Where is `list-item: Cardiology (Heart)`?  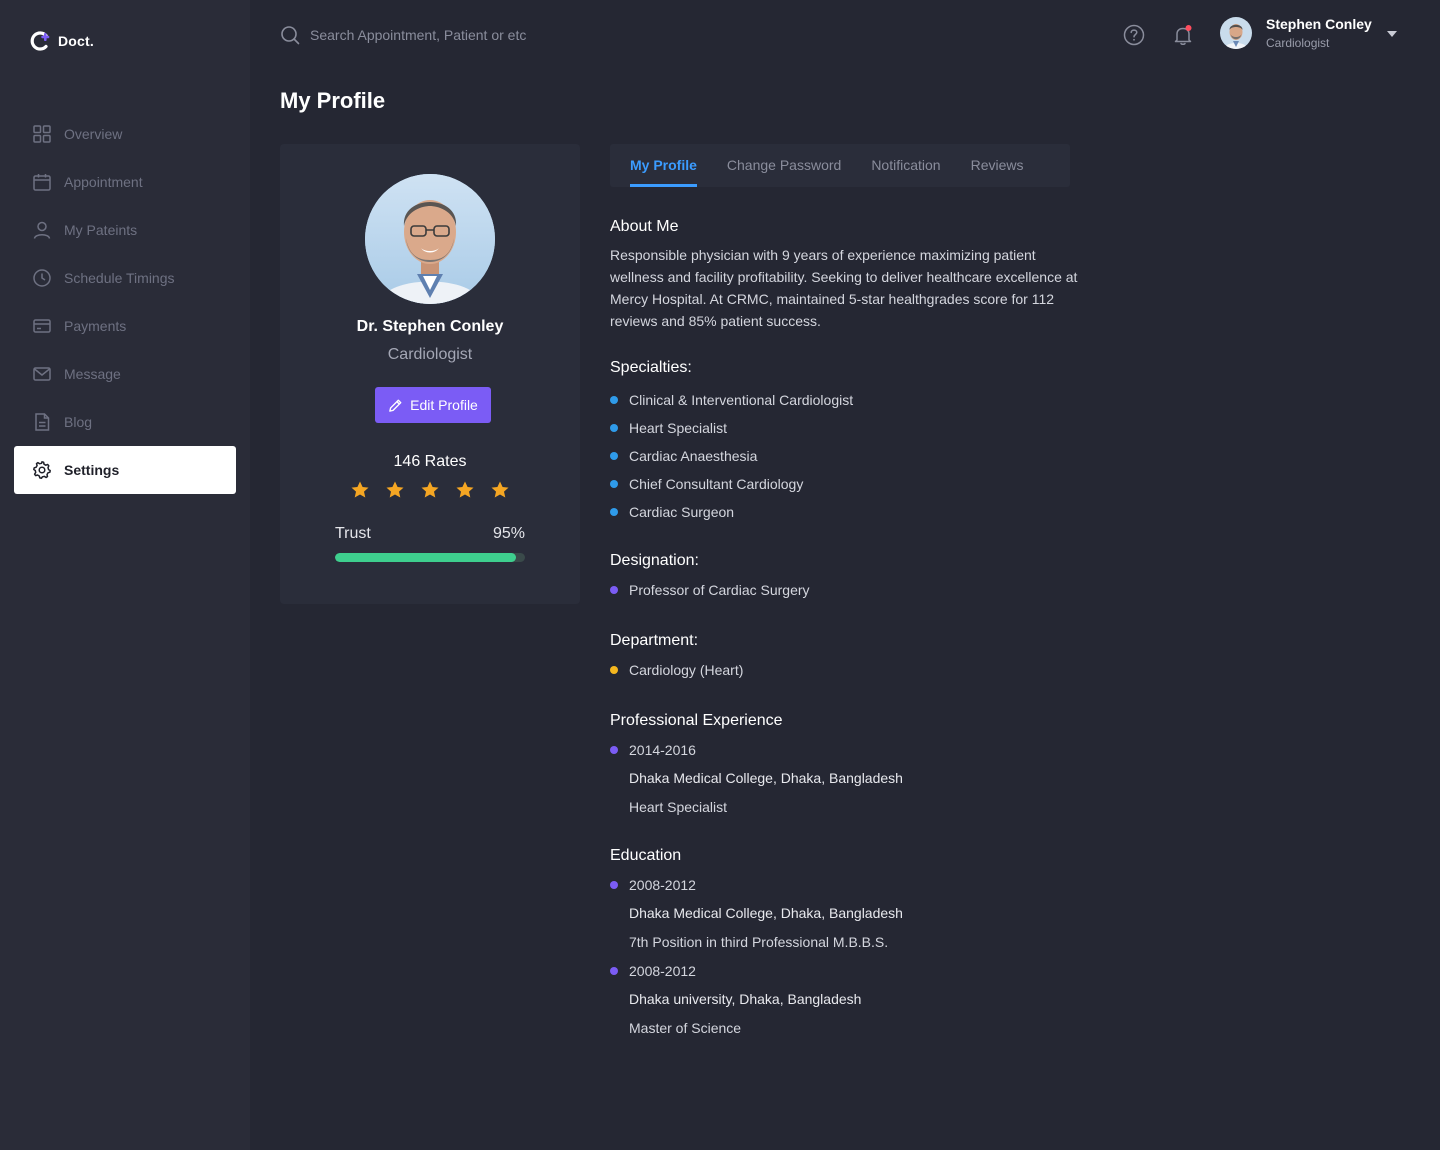
list-item: Cardiology (Heart) is located at coordinates (845, 670).